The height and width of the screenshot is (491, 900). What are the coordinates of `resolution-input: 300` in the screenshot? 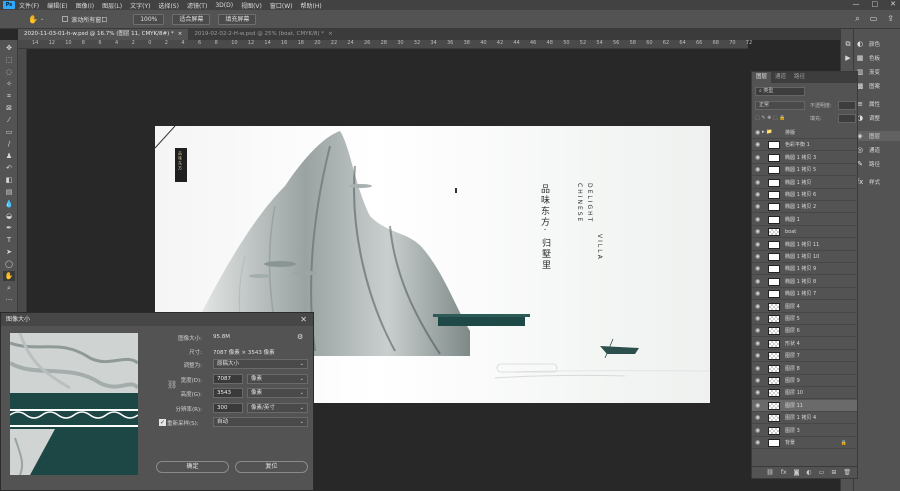 It's located at (228, 408).